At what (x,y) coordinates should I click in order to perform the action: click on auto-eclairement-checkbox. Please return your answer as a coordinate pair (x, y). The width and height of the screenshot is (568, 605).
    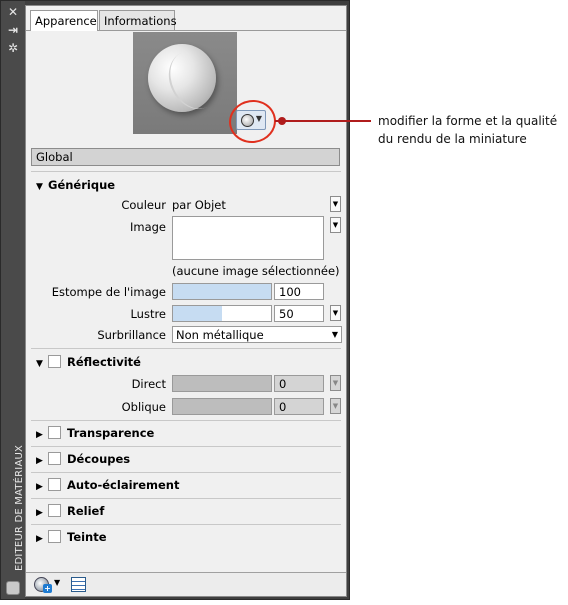
    Looking at the image, I should click on (54, 484).